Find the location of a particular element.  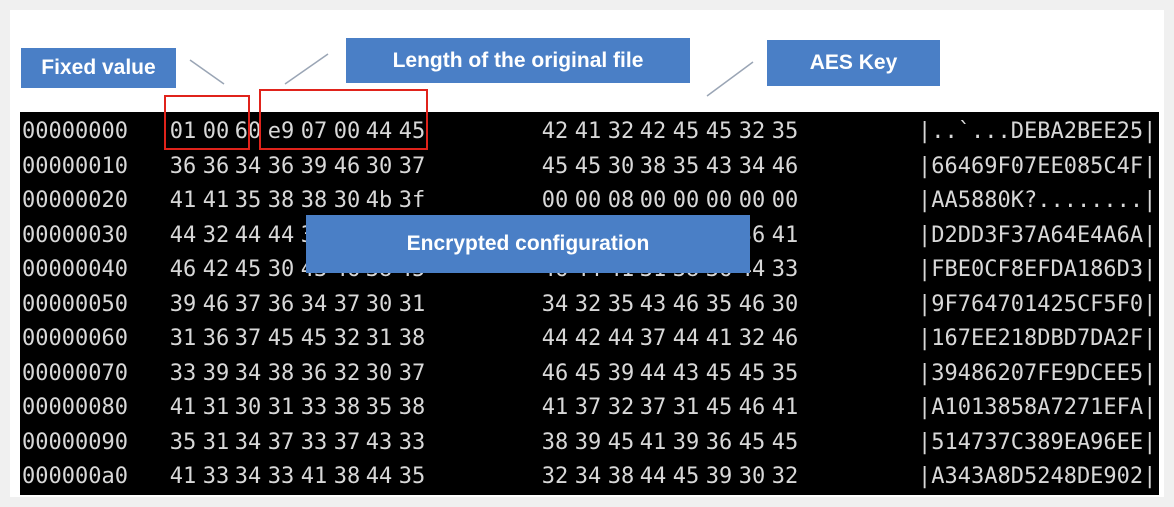

hexdump-byte: 08 is located at coordinates (621, 200).